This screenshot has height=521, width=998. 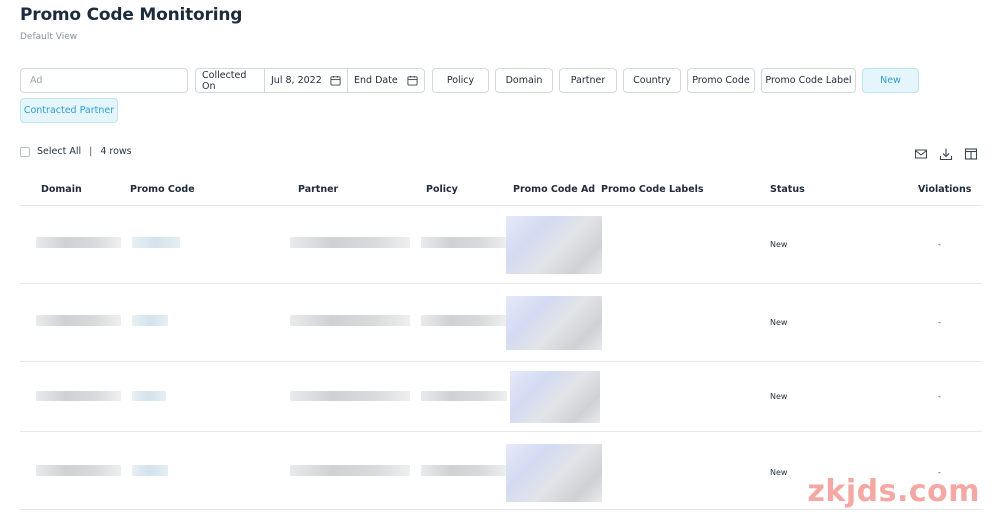 I want to click on selection-bar: Select All | 4 rows, so click(x=76, y=151).